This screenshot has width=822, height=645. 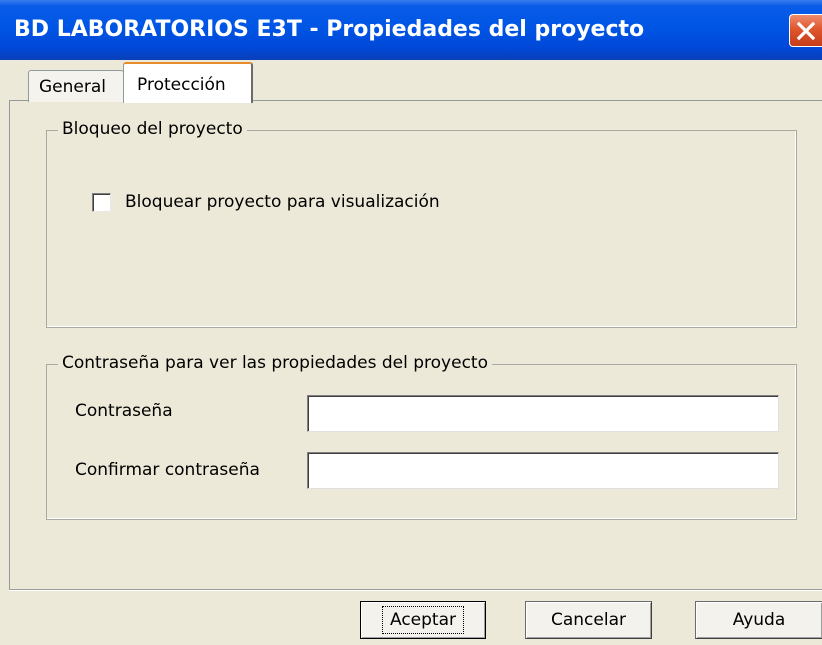 What do you see at coordinates (152, 129) in the screenshot?
I see `lock-group-legend: Bloqueo del proyecto` at bounding box center [152, 129].